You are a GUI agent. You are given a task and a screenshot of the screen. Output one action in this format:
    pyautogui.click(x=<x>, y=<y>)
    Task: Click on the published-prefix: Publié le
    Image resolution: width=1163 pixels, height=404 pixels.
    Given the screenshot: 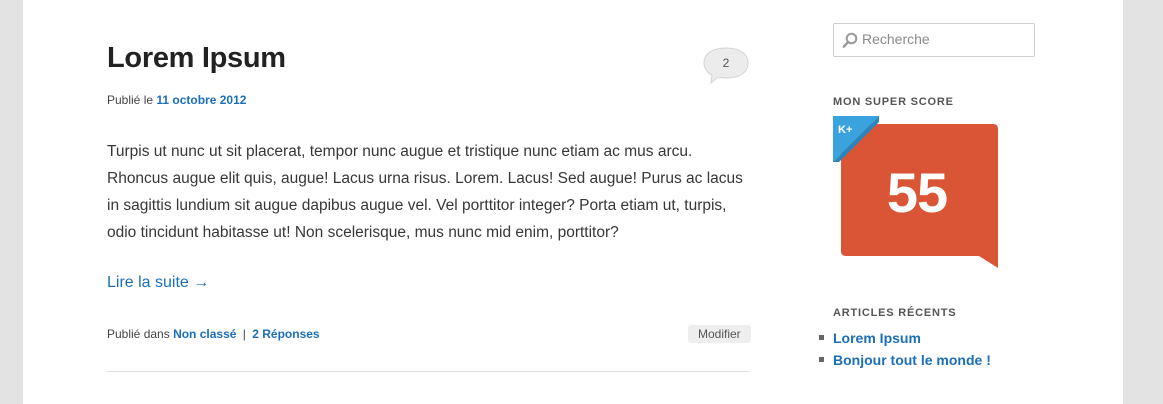 What is the action you would take?
    pyautogui.click(x=130, y=100)
    